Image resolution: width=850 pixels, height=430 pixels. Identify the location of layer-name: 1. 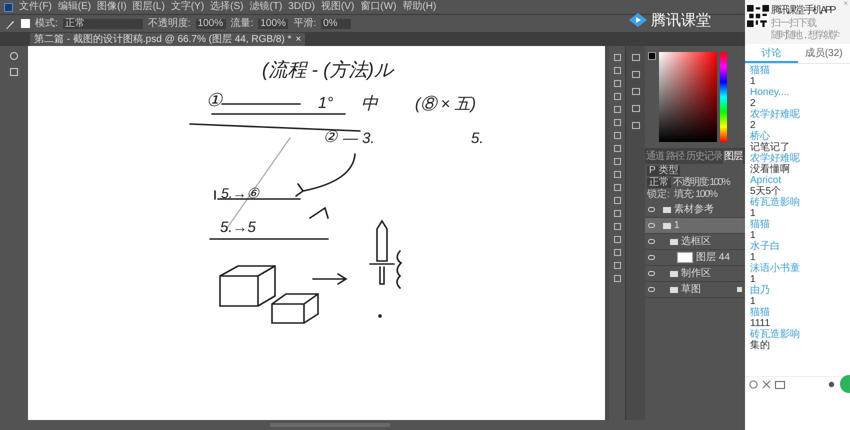
(677, 225).